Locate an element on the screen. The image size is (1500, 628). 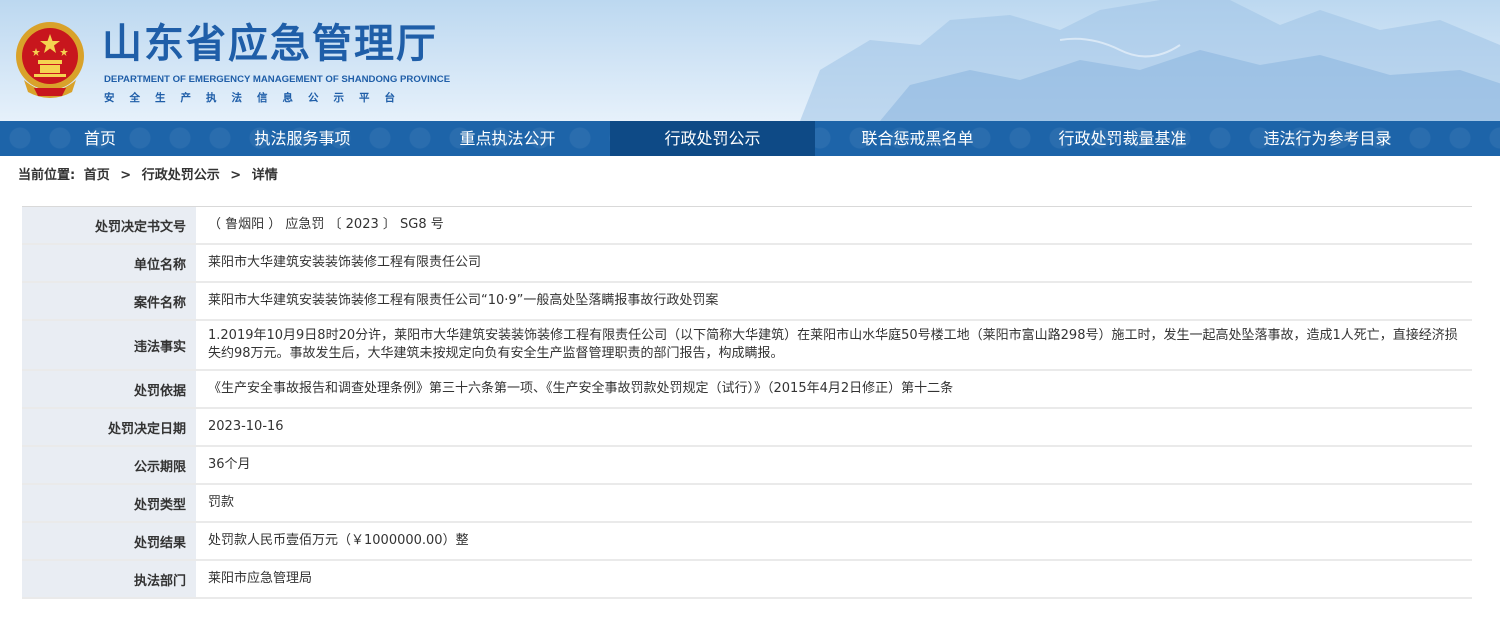
field-label: 单位名称 is located at coordinates (109, 263).